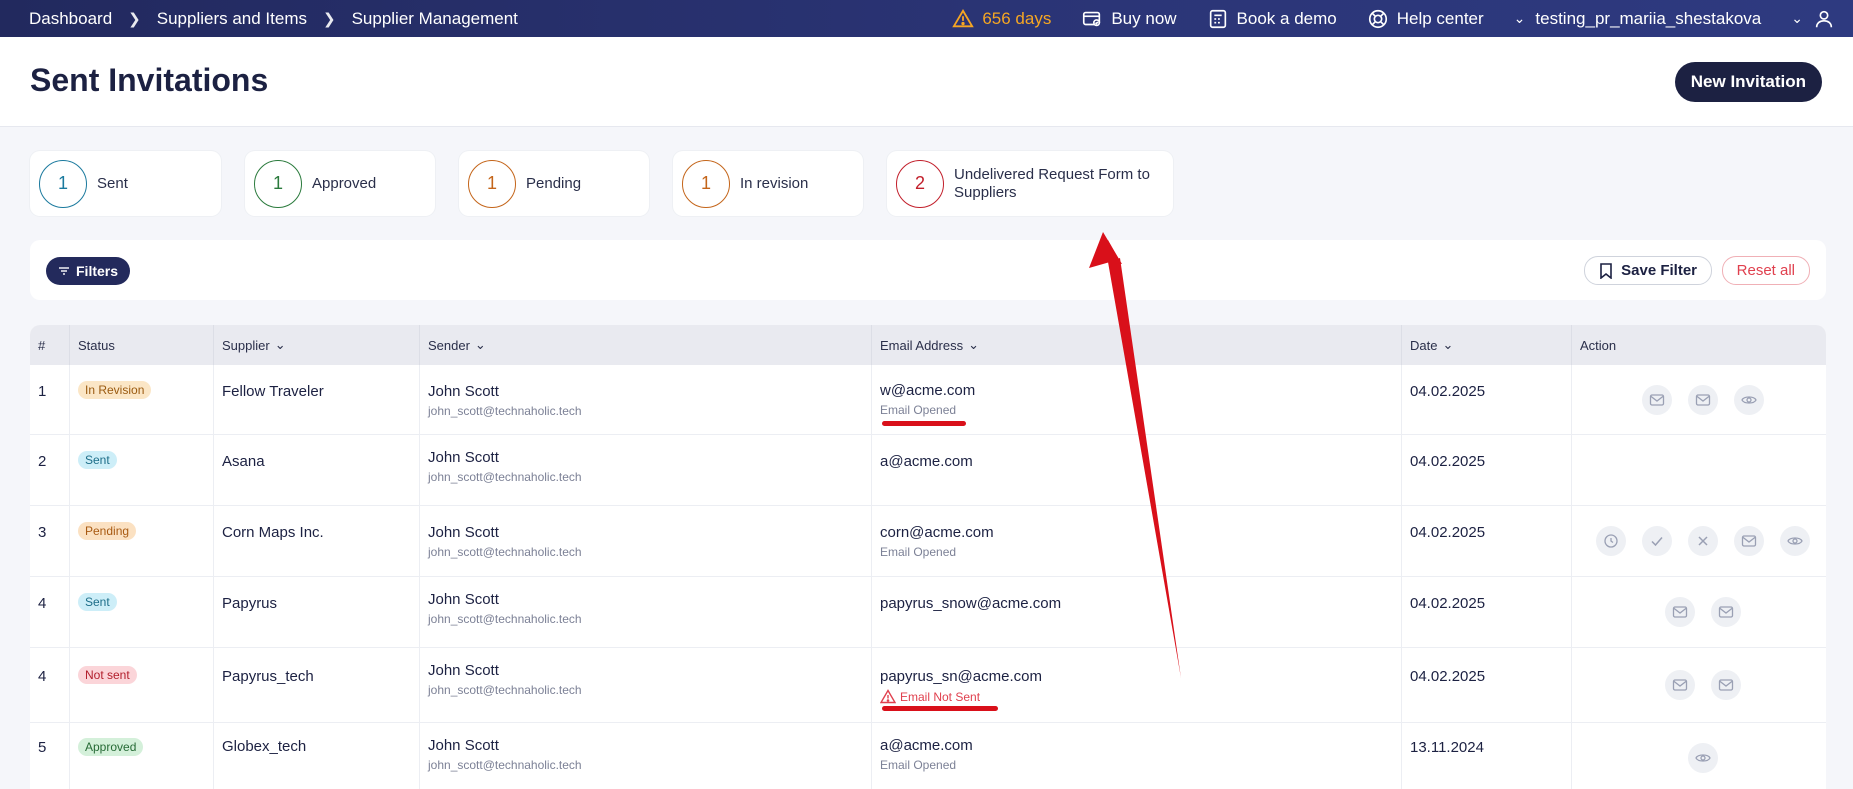  What do you see at coordinates (1648, 18) in the screenshot?
I see `username: testing_pr_mariia_shestakova` at bounding box center [1648, 18].